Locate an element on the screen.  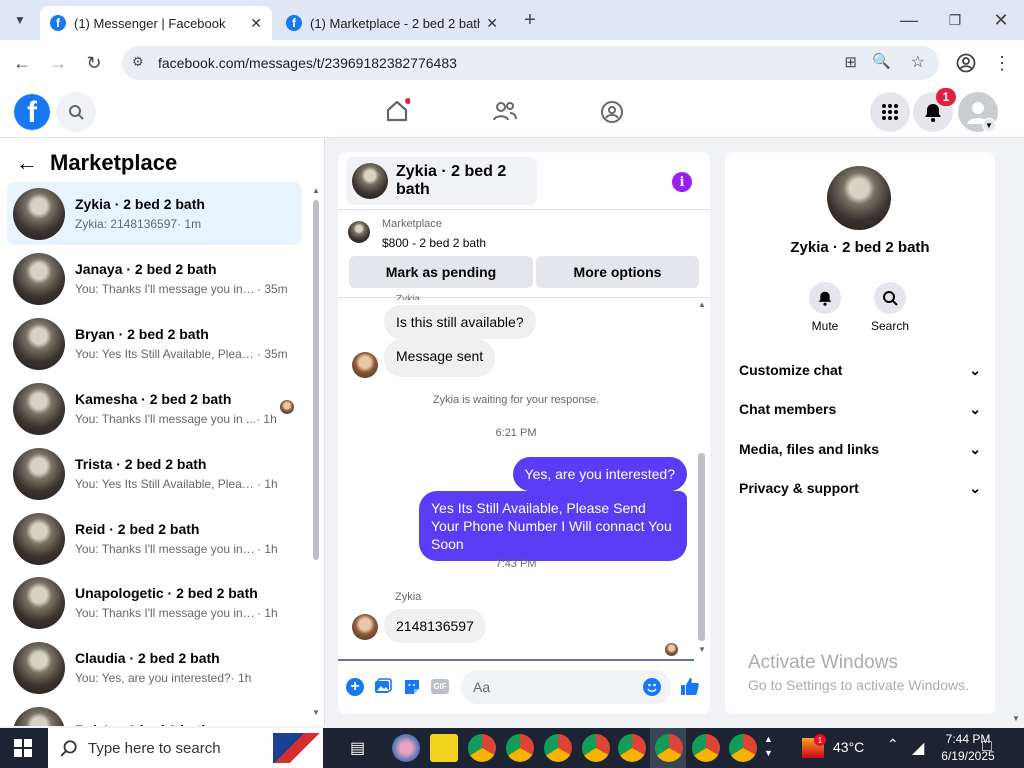
paint-app-icon is located at coordinates (406, 748).